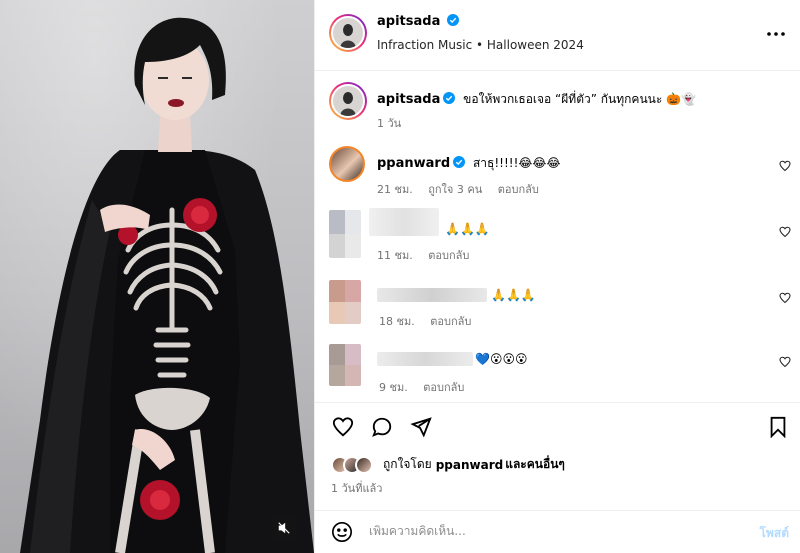  What do you see at coordinates (347, 164) in the screenshot?
I see `commenter-avatar` at bounding box center [347, 164].